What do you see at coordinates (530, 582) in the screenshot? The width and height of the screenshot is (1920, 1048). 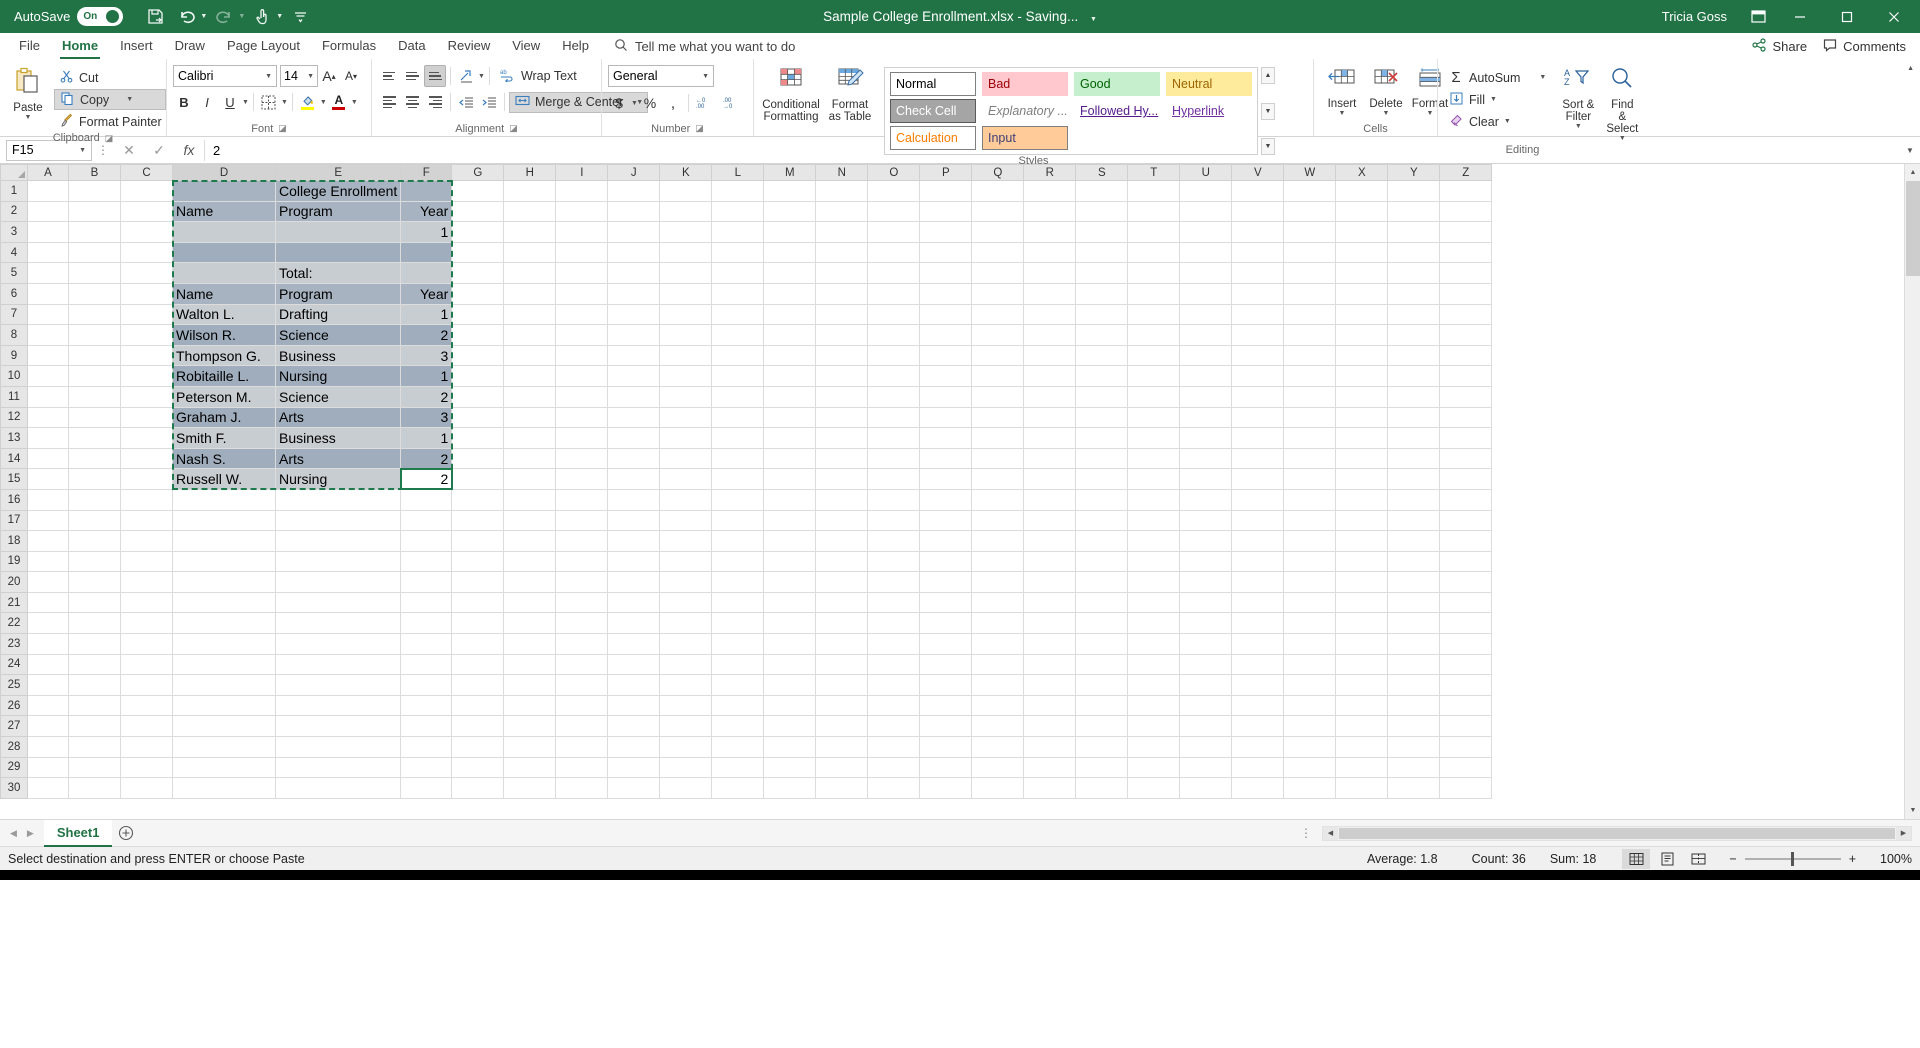 I see `cell-H20` at bounding box center [530, 582].